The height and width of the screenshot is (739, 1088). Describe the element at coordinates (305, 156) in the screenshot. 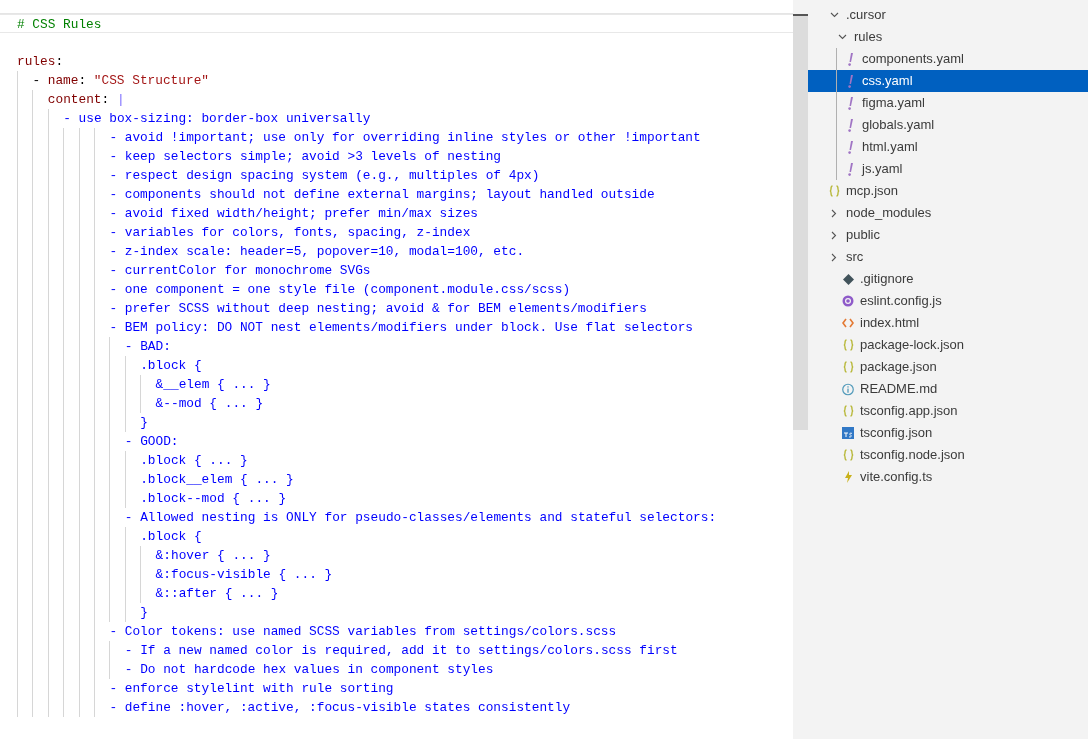

I see `code-text: - keep selectors simple; avoid >3 levels of nesting` at that location.